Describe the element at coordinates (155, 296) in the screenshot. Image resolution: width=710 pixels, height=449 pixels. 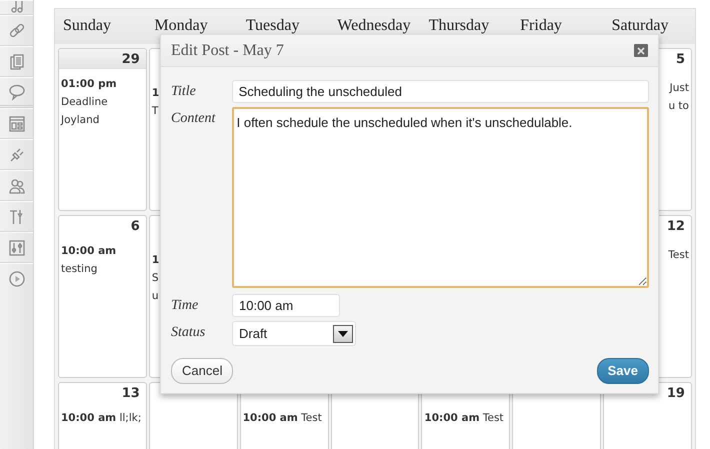
I see `event-text: u` at that location.